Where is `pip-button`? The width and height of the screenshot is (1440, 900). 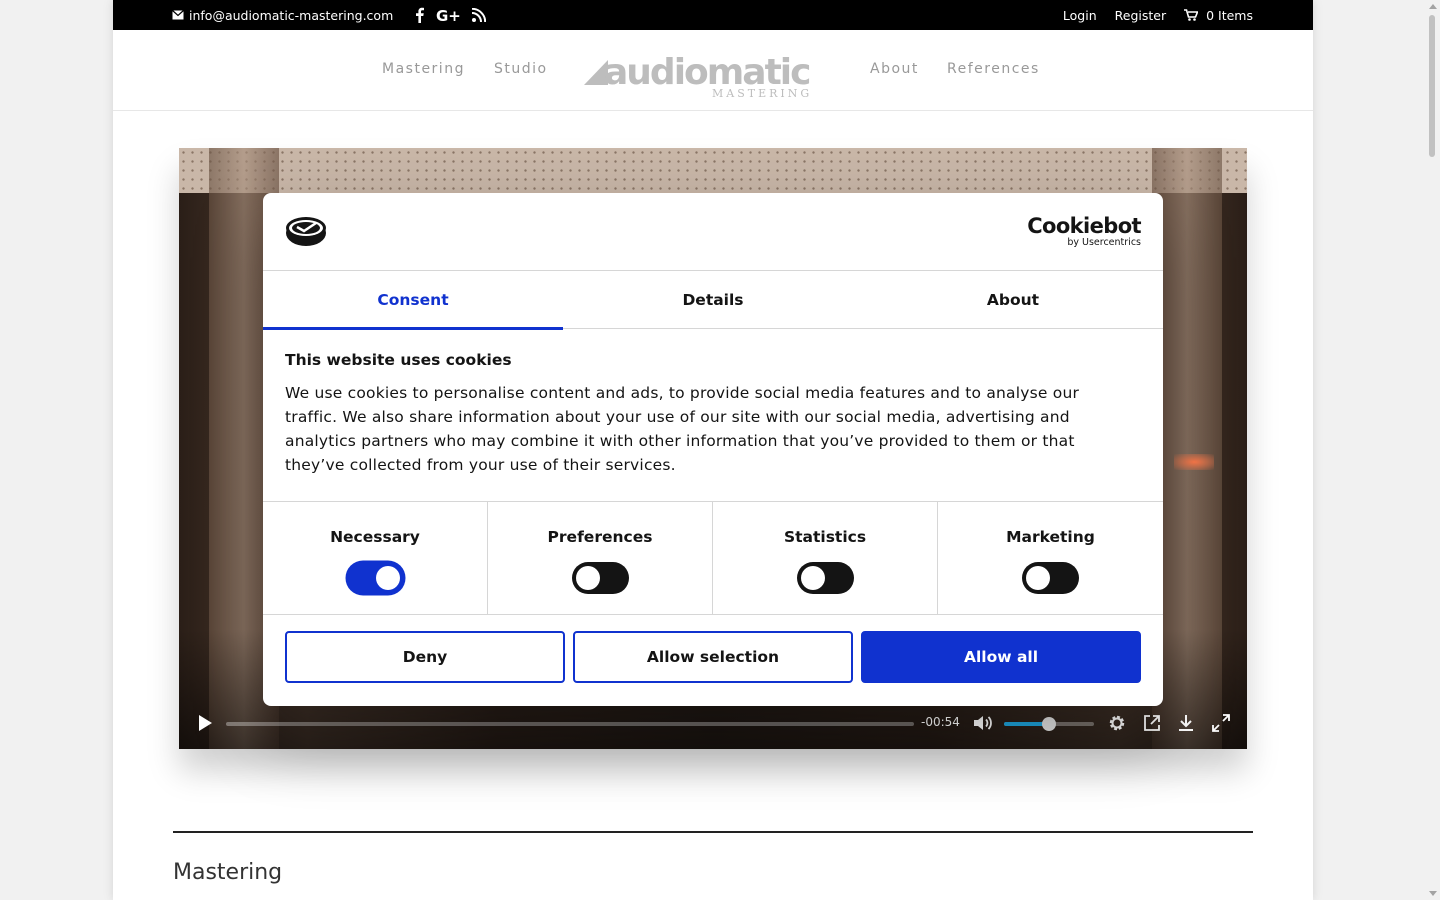 pip-button is located at coordinates (1152, 723).